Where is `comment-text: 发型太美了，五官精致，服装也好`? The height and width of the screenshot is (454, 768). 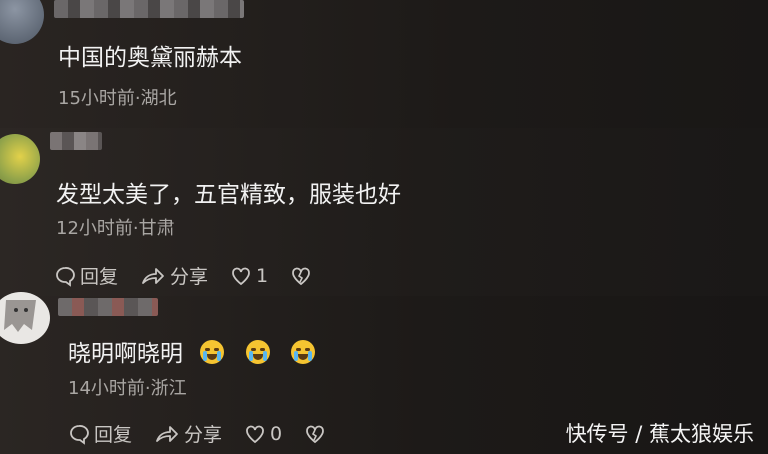
comment-text: 发型太美了，五官精致，服装也好 is located at coordinates (228, 195).